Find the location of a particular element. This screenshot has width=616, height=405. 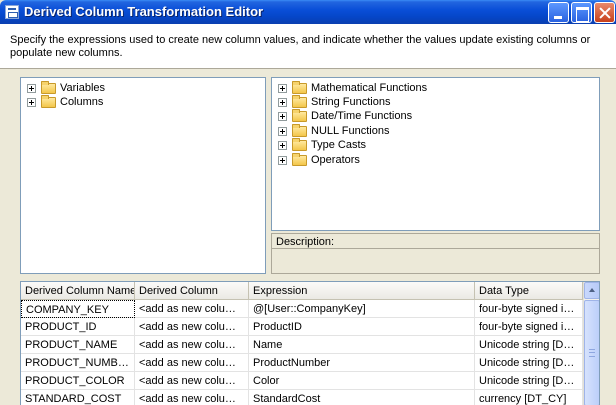

close-button is located at coordinates (604, 12).